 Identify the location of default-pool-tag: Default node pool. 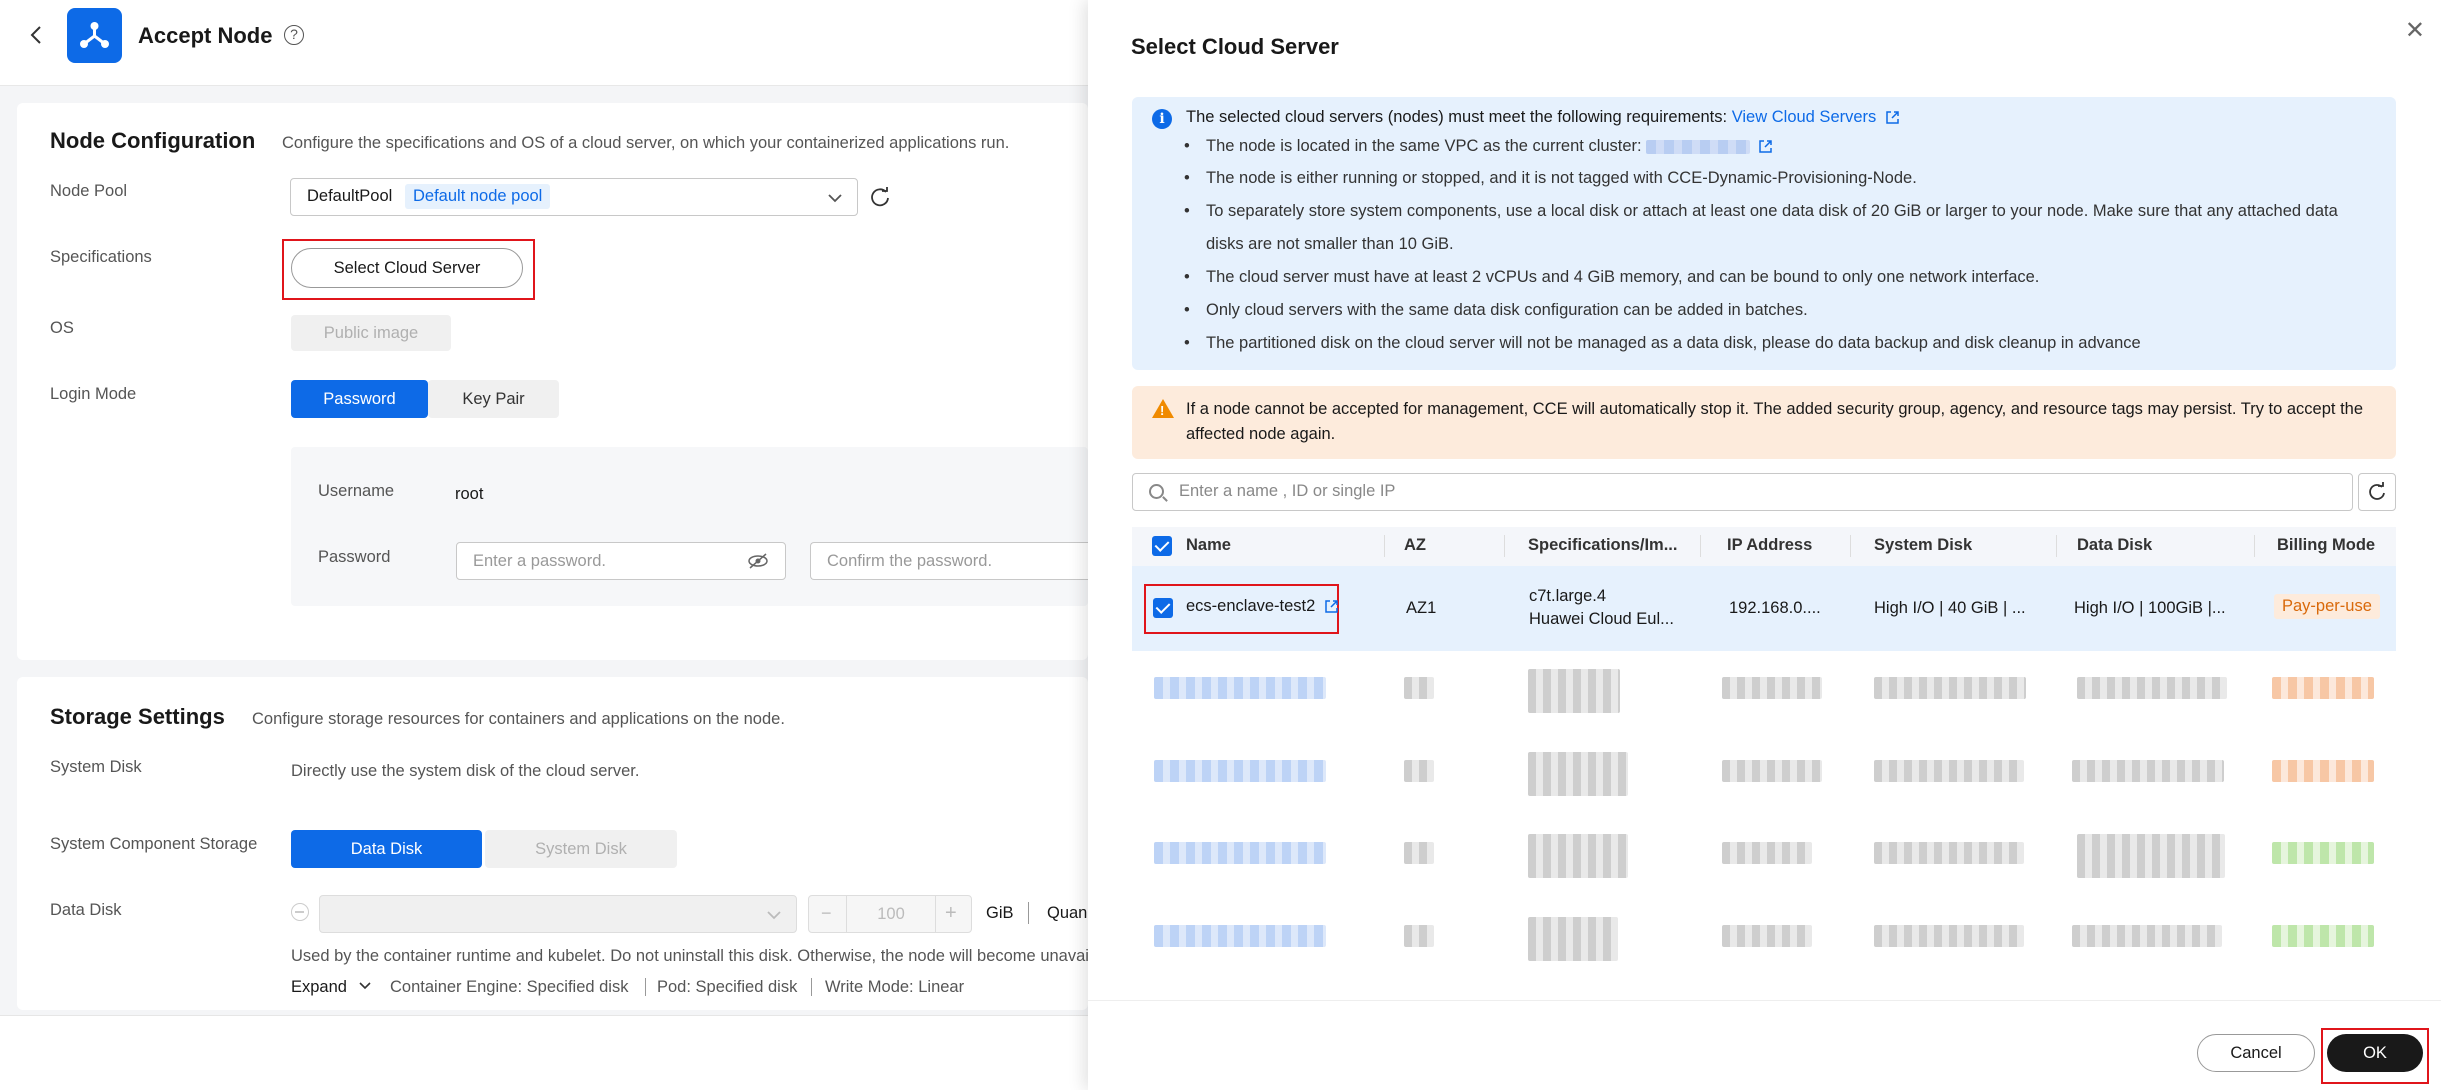
(478, 196).